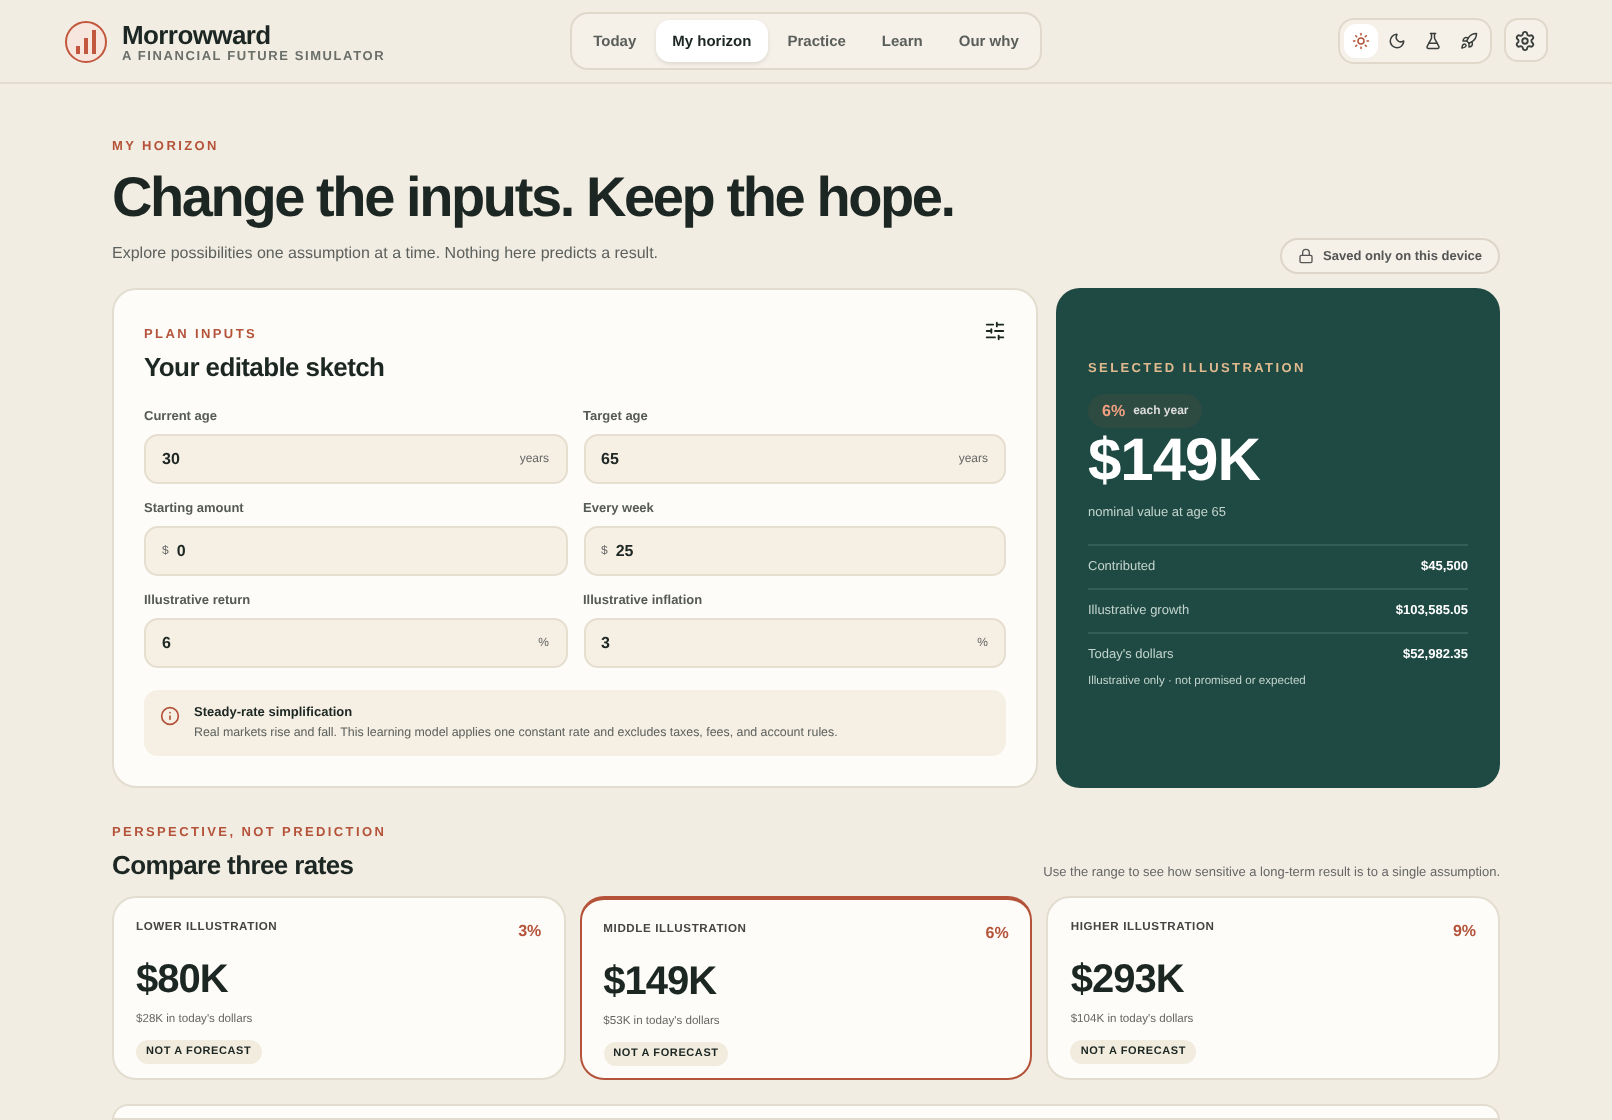 This screenshot has height=1120, width=1612. Describe the element at coordinates (183, 980) in the screenshot. I see `card-amount: $80K` at that location.